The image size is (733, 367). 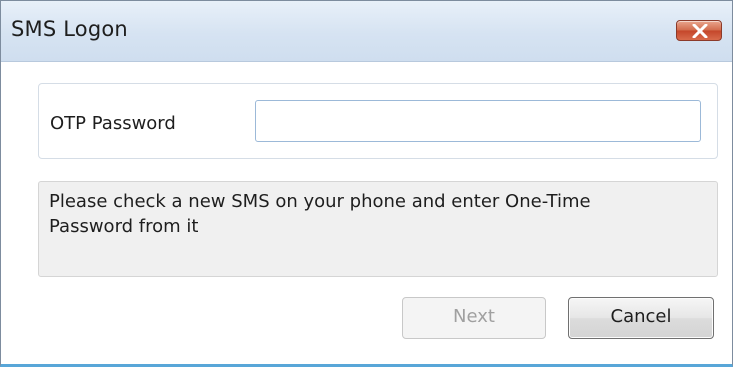 What do you see at coordinates (641, 318) in the screenshot?
I see `cancel-button: Cancel` at bounding box center [641, 318].